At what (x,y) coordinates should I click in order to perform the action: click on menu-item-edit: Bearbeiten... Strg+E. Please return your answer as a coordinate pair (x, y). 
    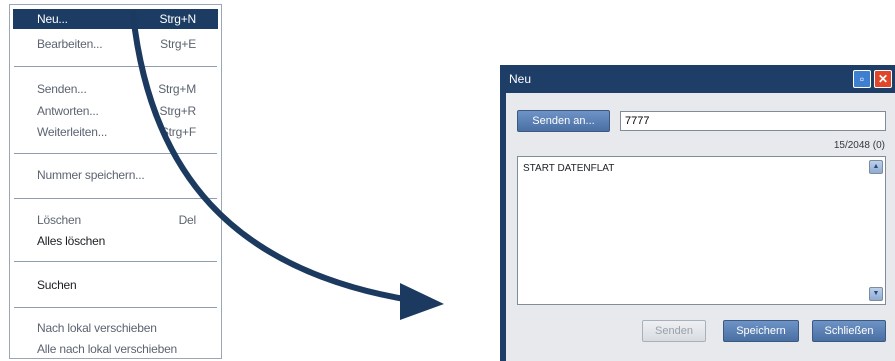
    Looking at the image, I should click on (115, 44).